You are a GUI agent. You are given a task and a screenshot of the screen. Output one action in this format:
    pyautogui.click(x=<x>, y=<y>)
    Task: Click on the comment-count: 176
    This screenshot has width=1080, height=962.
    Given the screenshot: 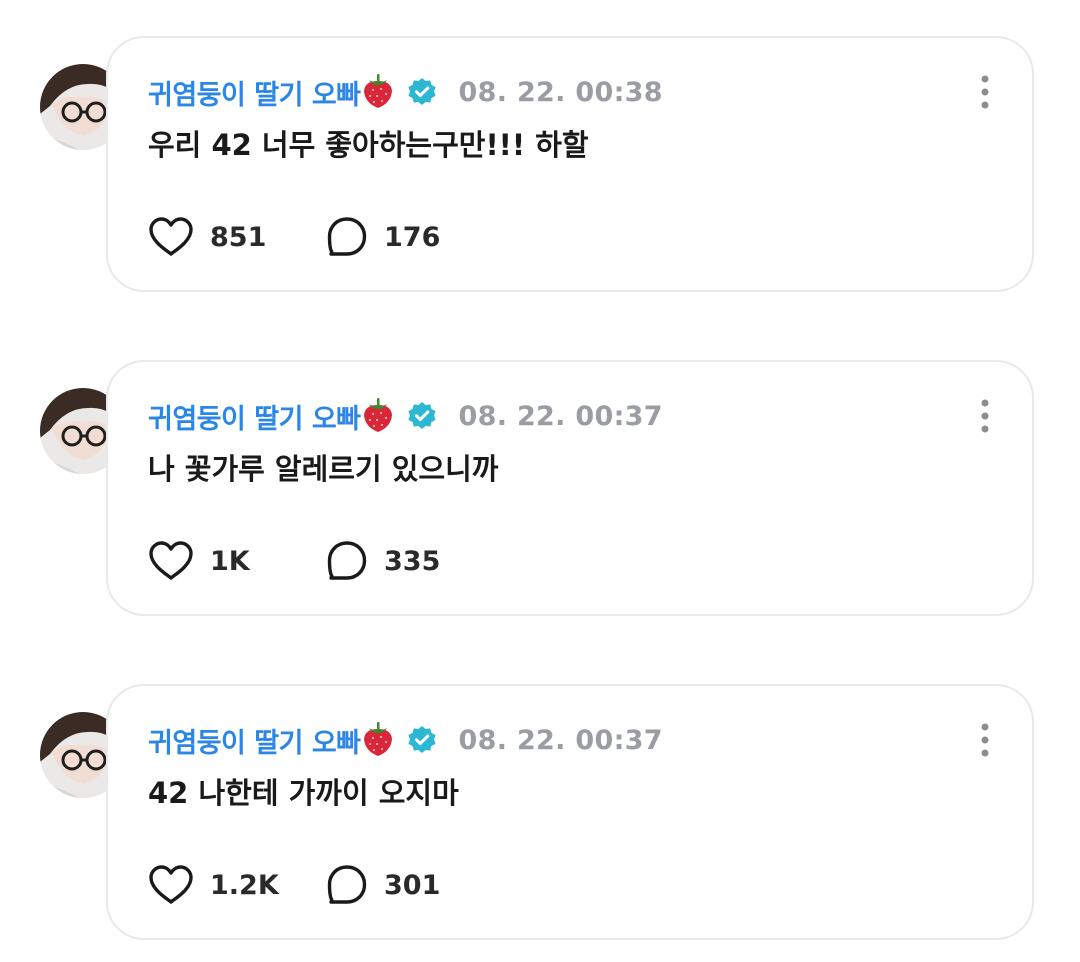 What is the action you would take?
    pyautogui.click(x=412, y=237)
    